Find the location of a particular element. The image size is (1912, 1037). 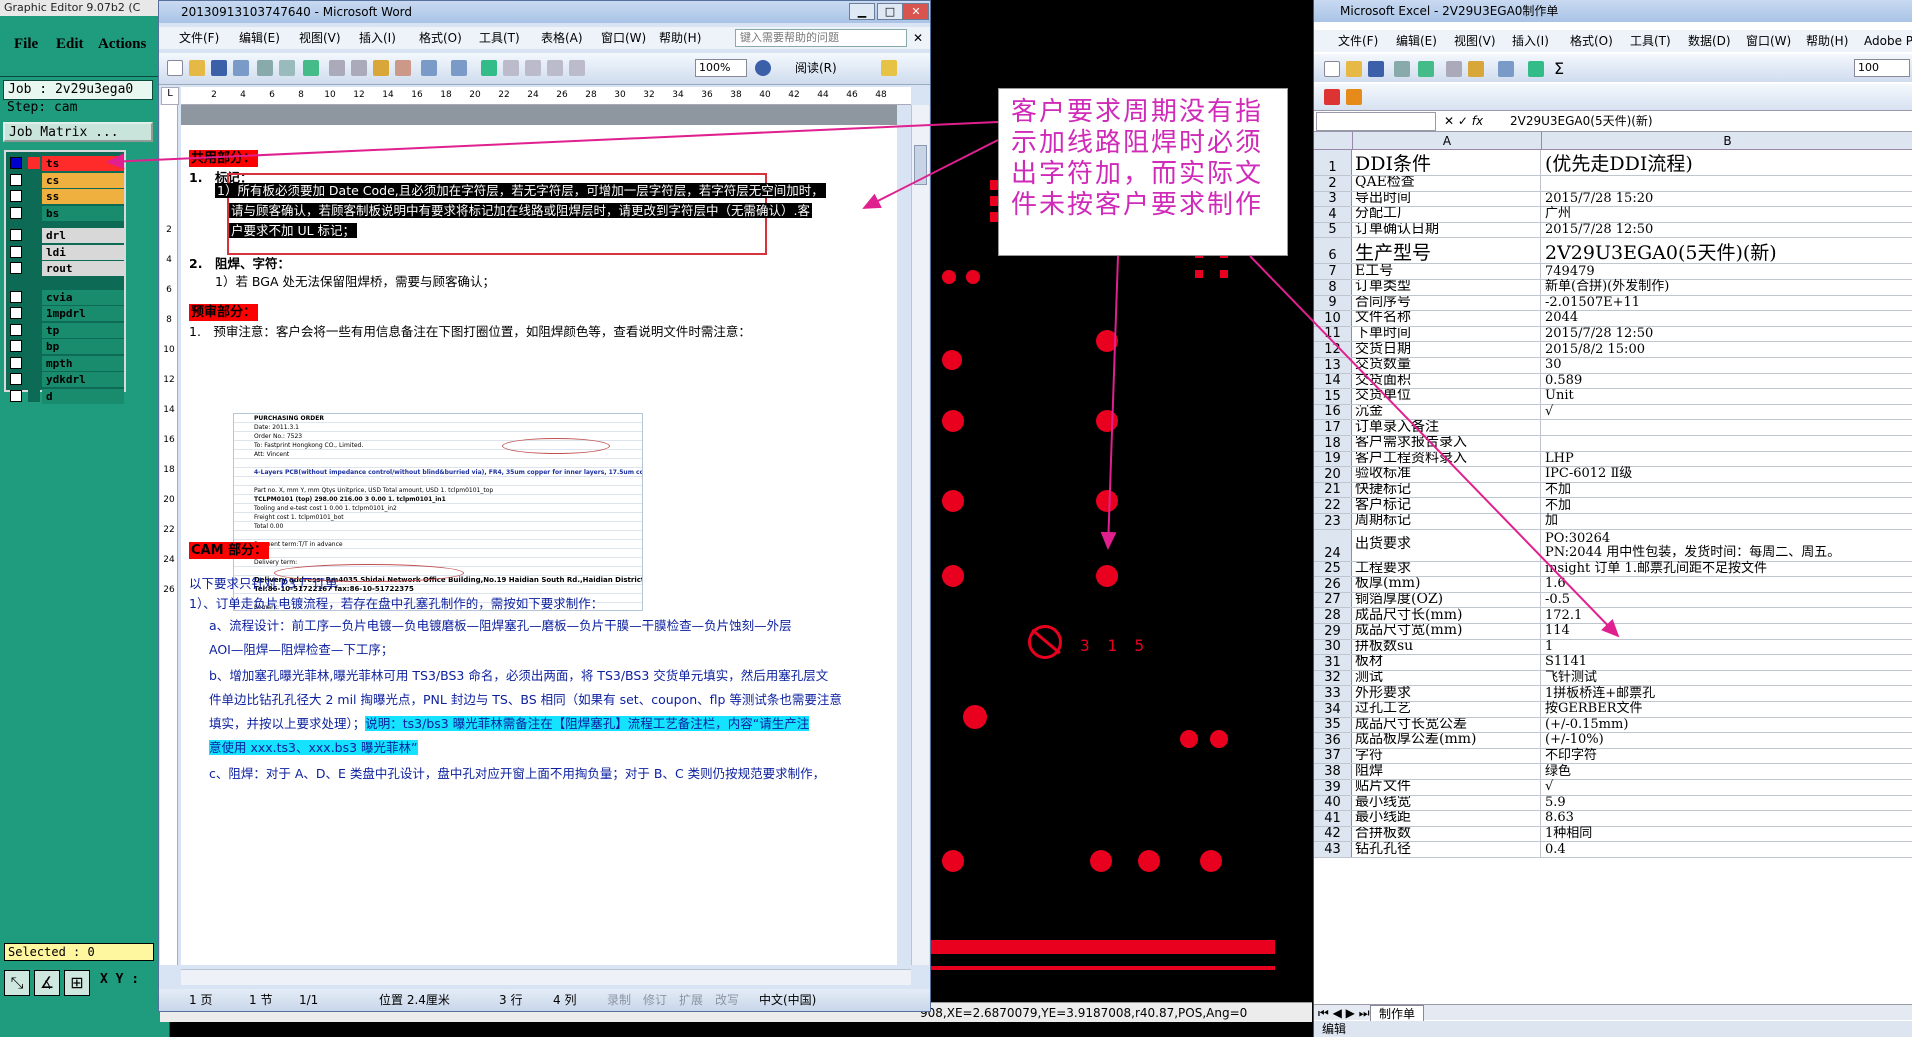

cell-b: √ is located at coordinates (1727, 412).